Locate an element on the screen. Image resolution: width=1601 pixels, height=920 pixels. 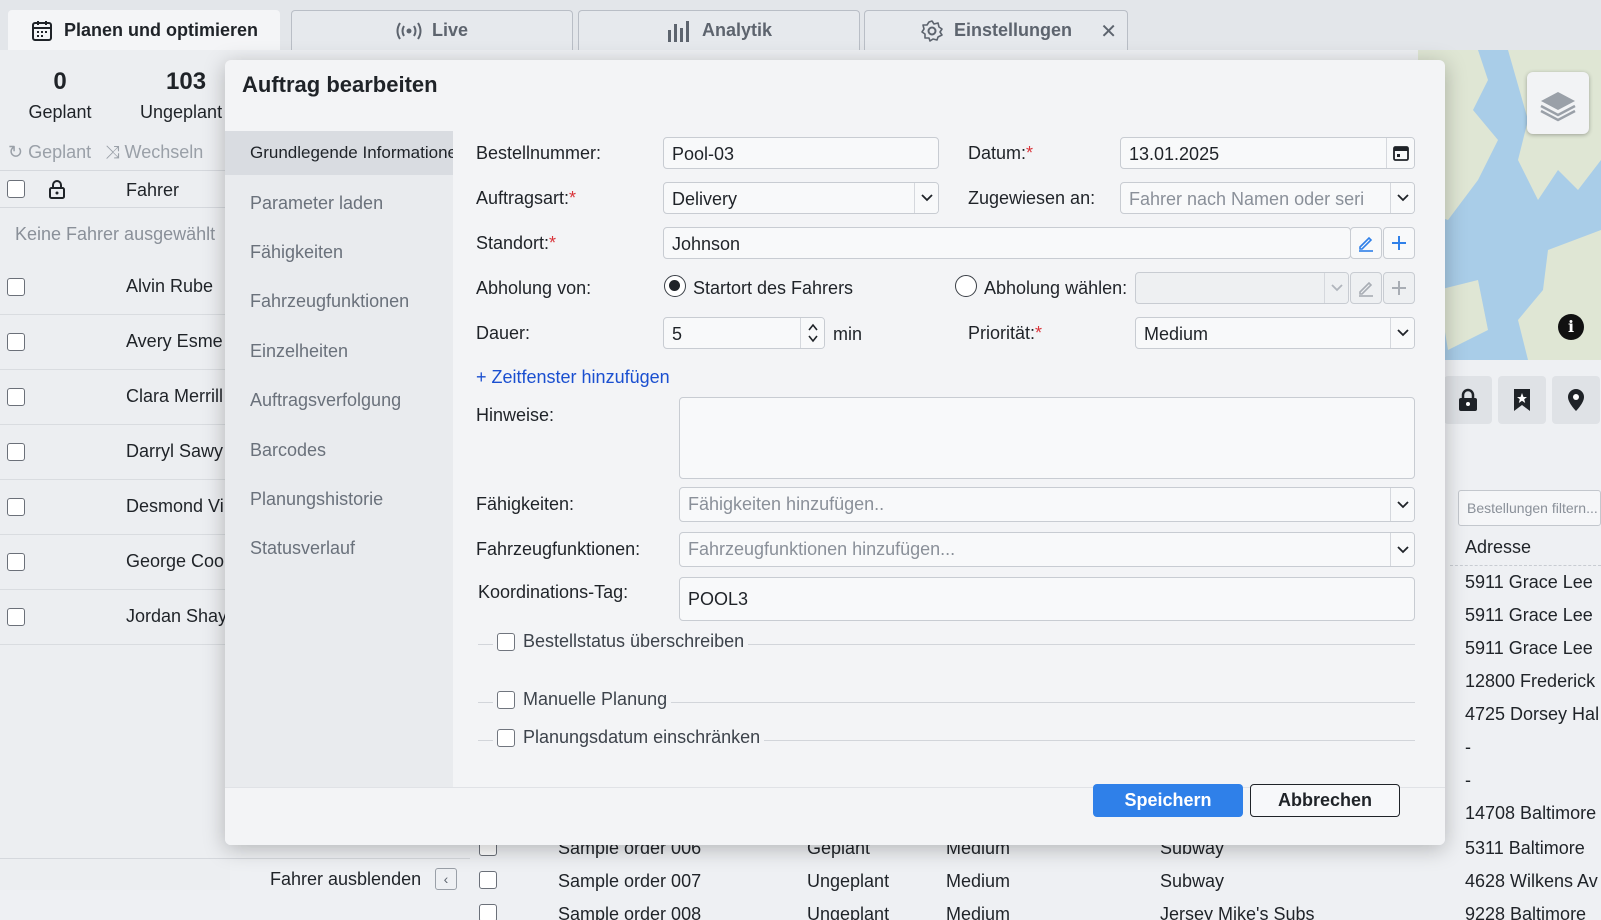
lock-map-button is located at coordinates (1468, 400).